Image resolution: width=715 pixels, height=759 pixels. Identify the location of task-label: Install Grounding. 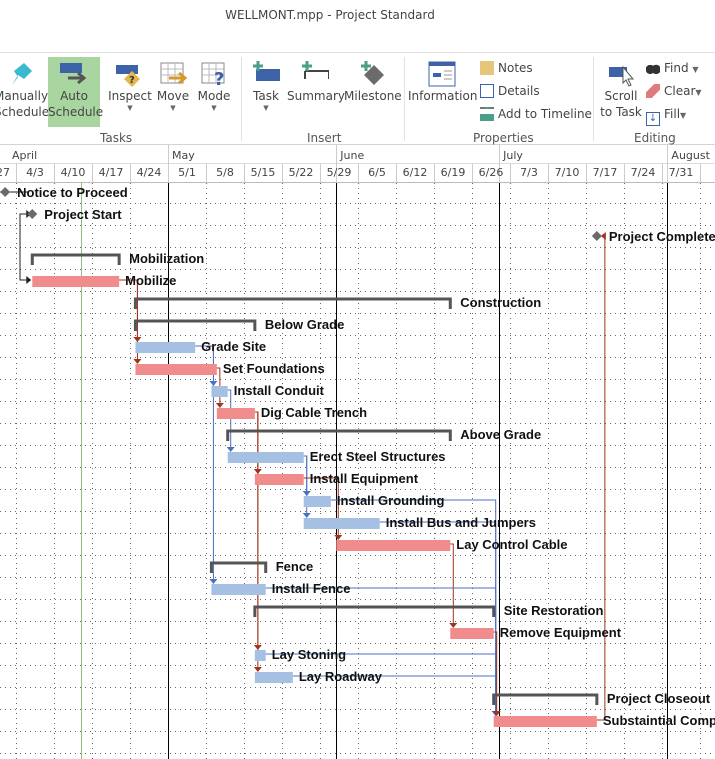
(391, 500).